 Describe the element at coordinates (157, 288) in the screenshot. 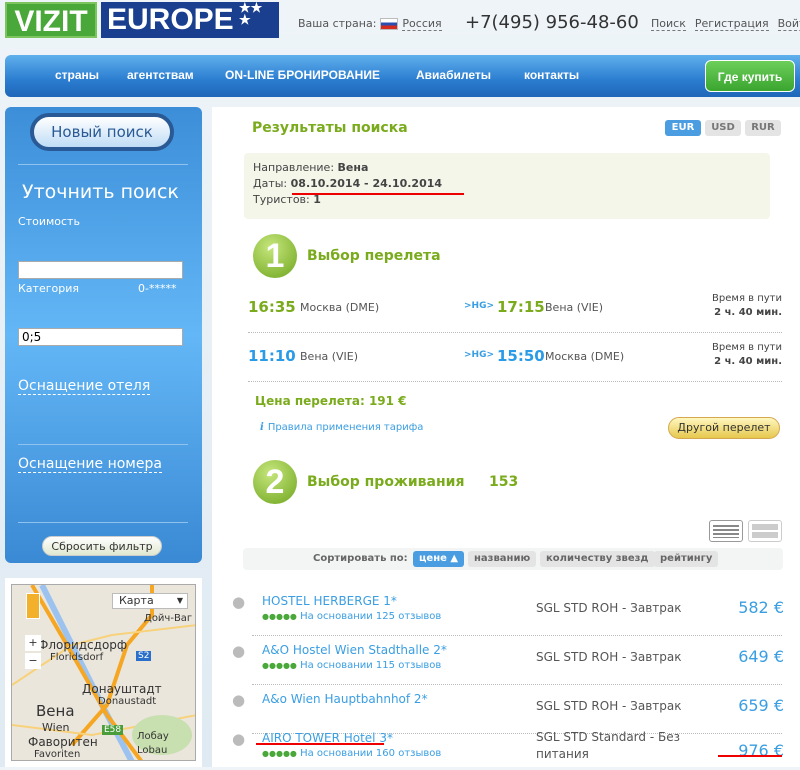

I see `category-range: 0-*****` at that location.